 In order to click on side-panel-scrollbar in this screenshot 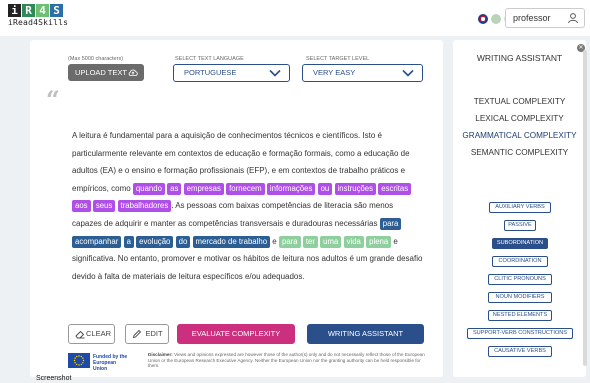, I will do `click(585, 208)`.